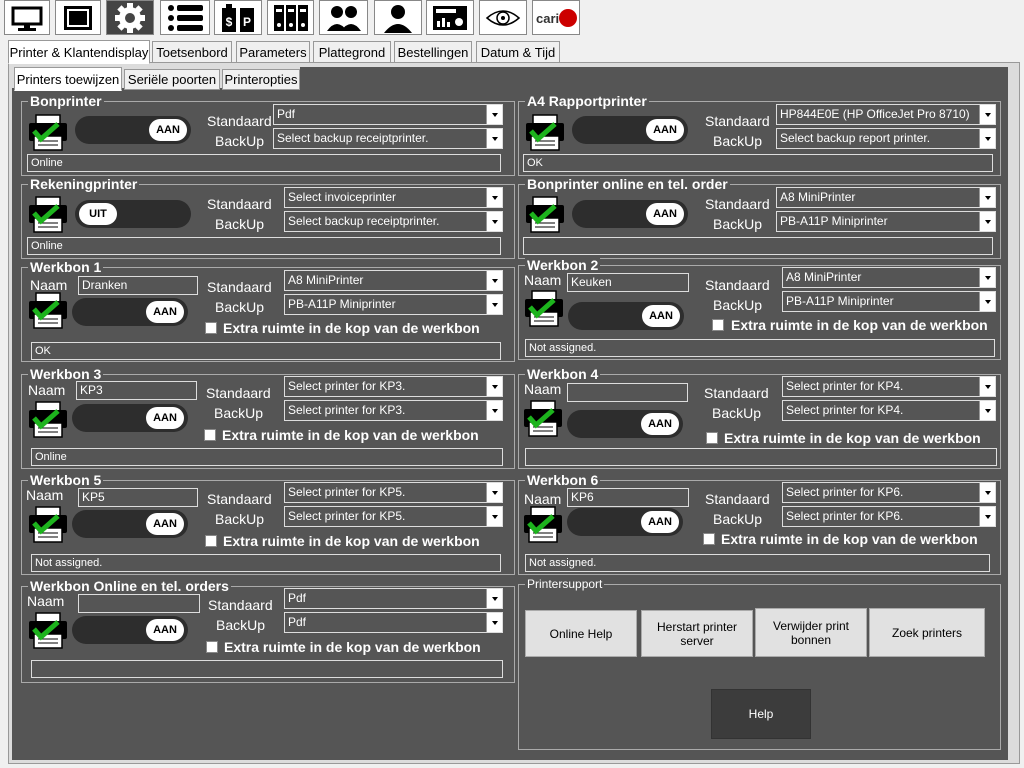 The width and height of the screenshot is (1024, 768). I want to click on toggle-bonprinter: AAN, so click(133, 130).